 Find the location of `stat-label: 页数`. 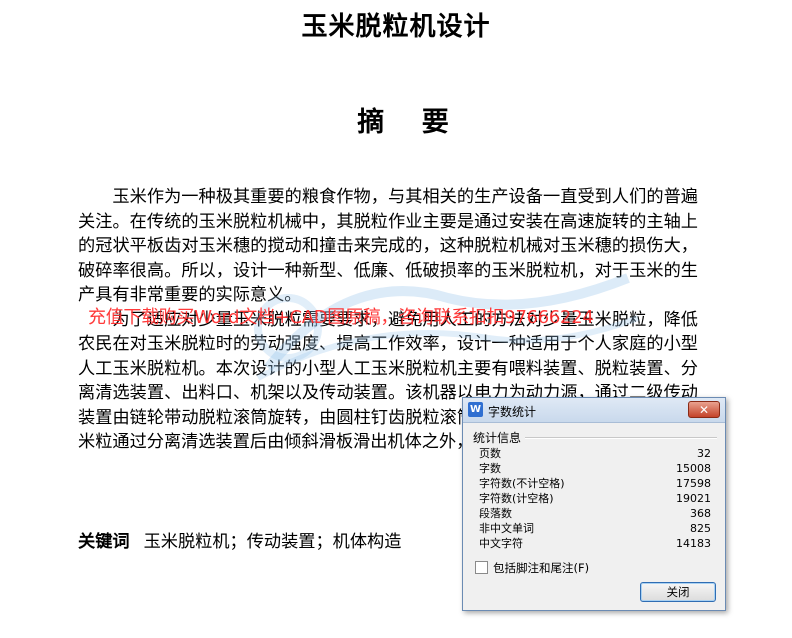

stat-label: 页数 is located at coordinates (490, 453).